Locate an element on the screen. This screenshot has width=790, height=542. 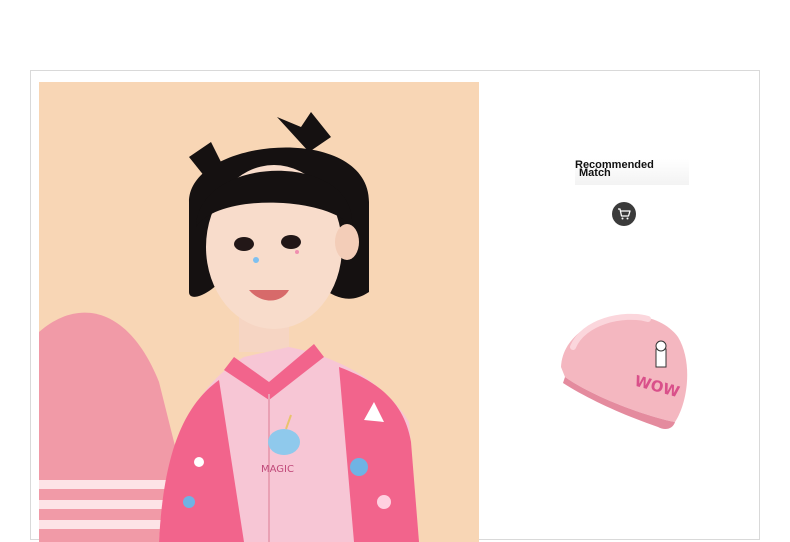
add-to-cart-button is located at coordinates (624, 214).